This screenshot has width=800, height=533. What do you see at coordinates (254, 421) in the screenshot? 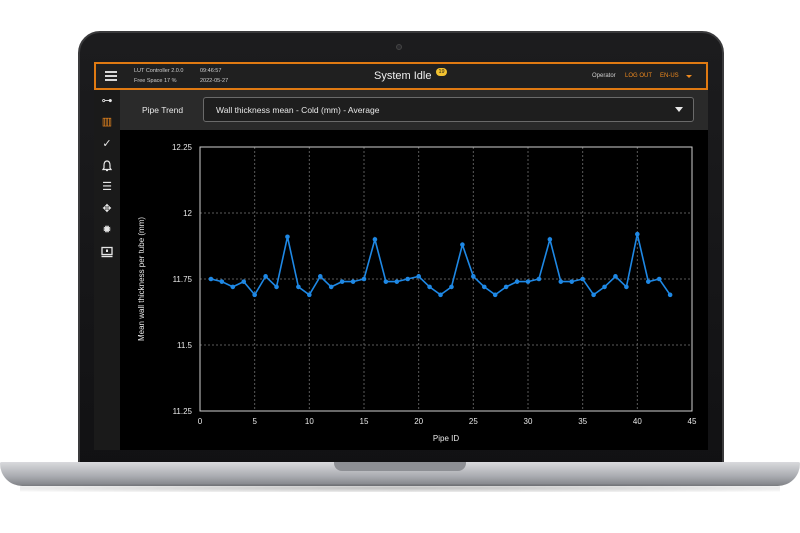
I see `x-tick-label: 5` at bounding box center [254, 421].